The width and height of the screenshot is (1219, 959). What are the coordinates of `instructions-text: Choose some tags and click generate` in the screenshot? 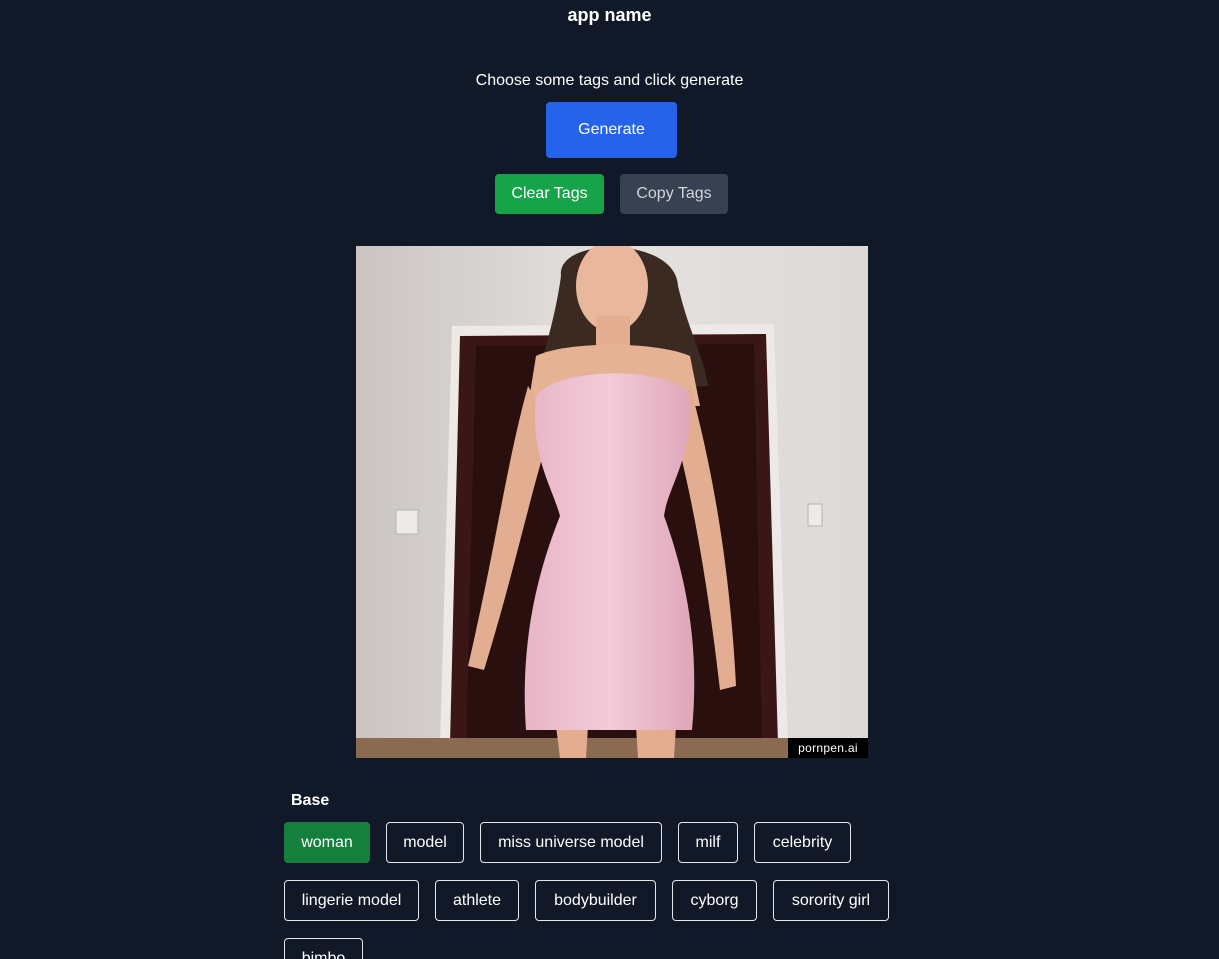 It's located at (609, 80).